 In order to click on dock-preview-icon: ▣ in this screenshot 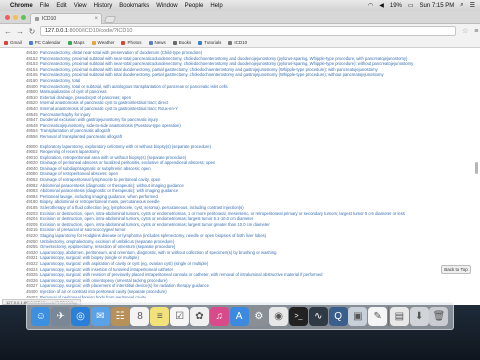, I will do `click(358, 316)`.